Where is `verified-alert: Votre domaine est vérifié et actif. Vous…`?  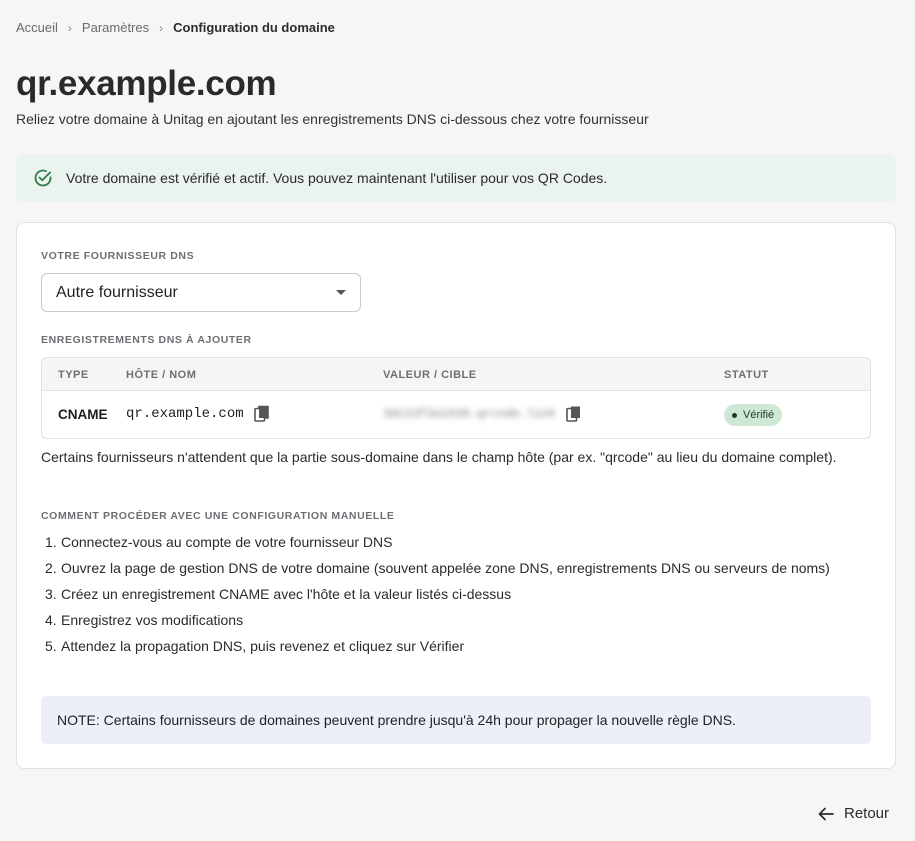
verified-alert: Votre domaine est vérifié et actif. Vous… is located at coordinates (456, 178).